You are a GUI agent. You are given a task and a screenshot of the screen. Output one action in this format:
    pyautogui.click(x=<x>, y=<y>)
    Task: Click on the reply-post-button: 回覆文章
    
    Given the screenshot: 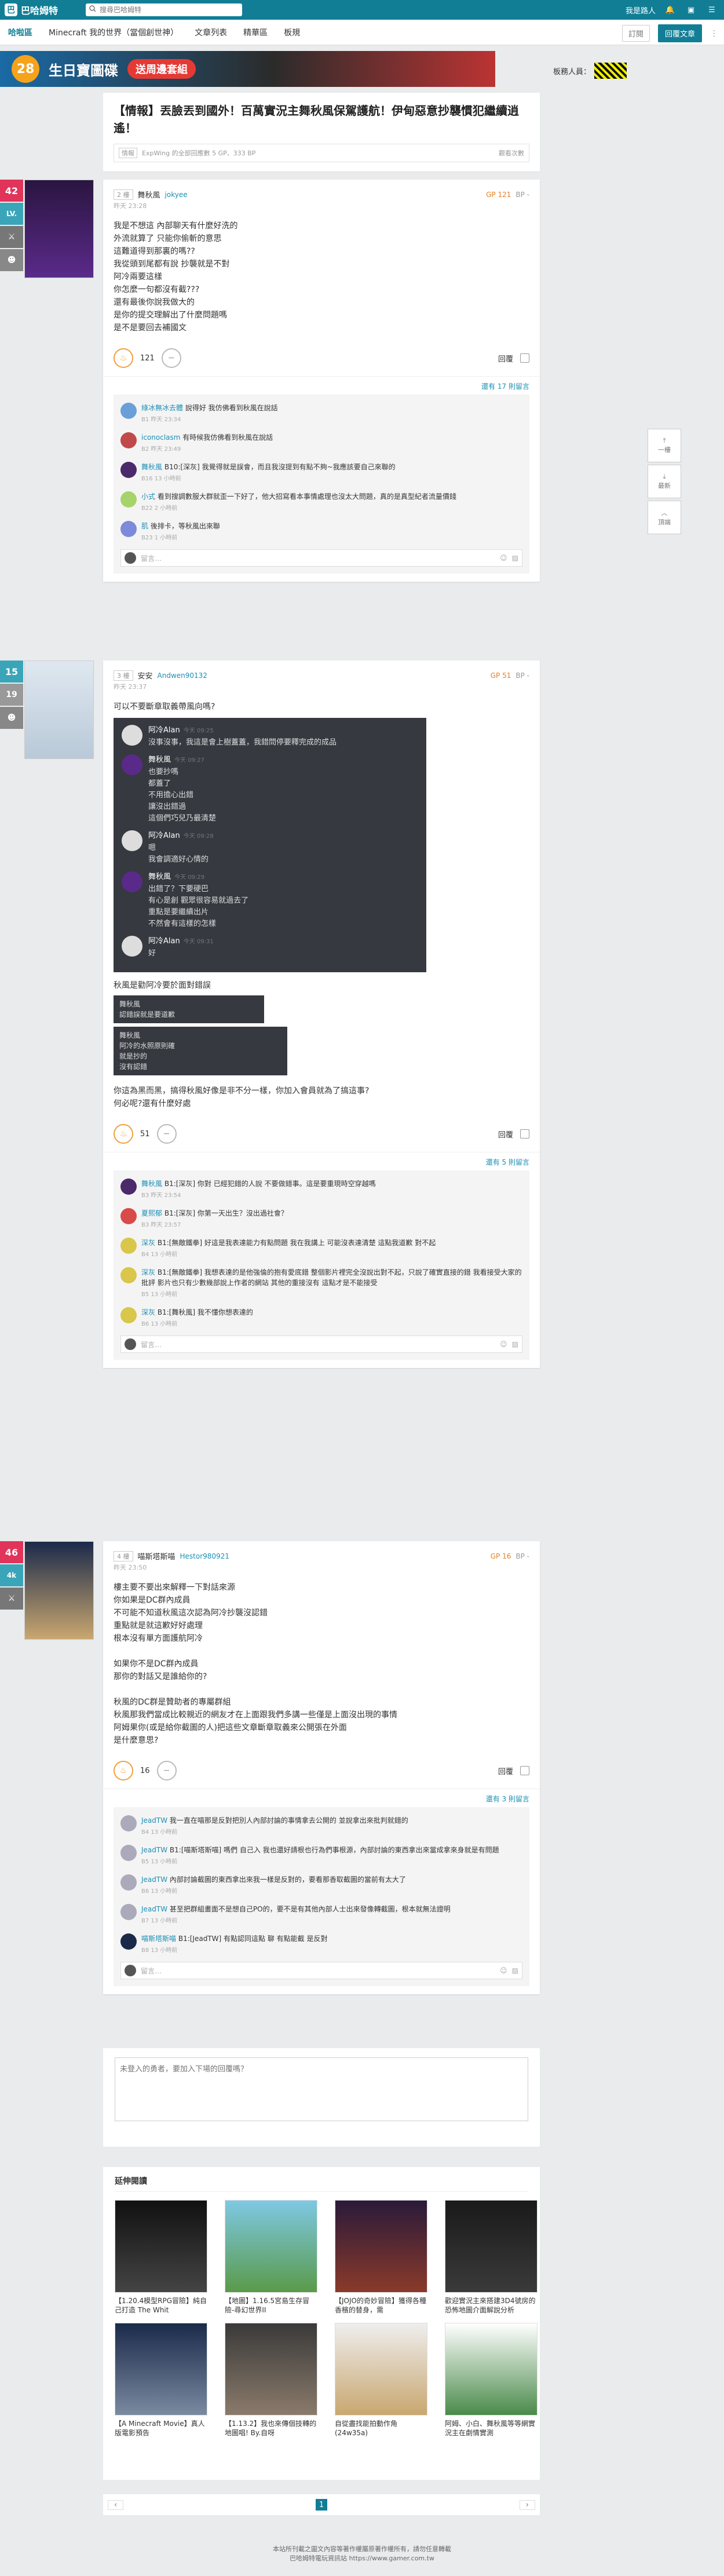 What is the action you would take?
    pyautogui.click(x=679, y=33)
    